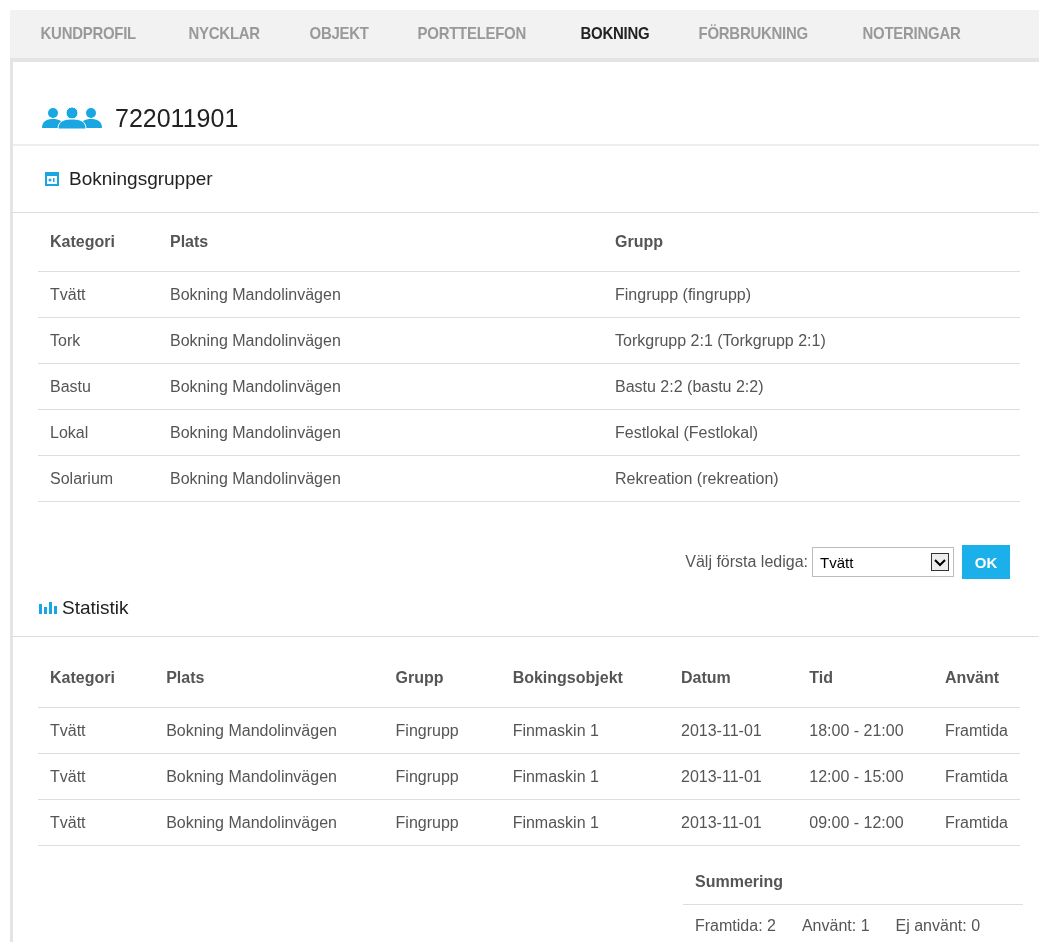 The width and height of the screenshot is (1039, 949). What do you see at coordinates (835, 926) in the screenshot?
I see `summary-count: Använt: 1` at bounding box center [835, 926].